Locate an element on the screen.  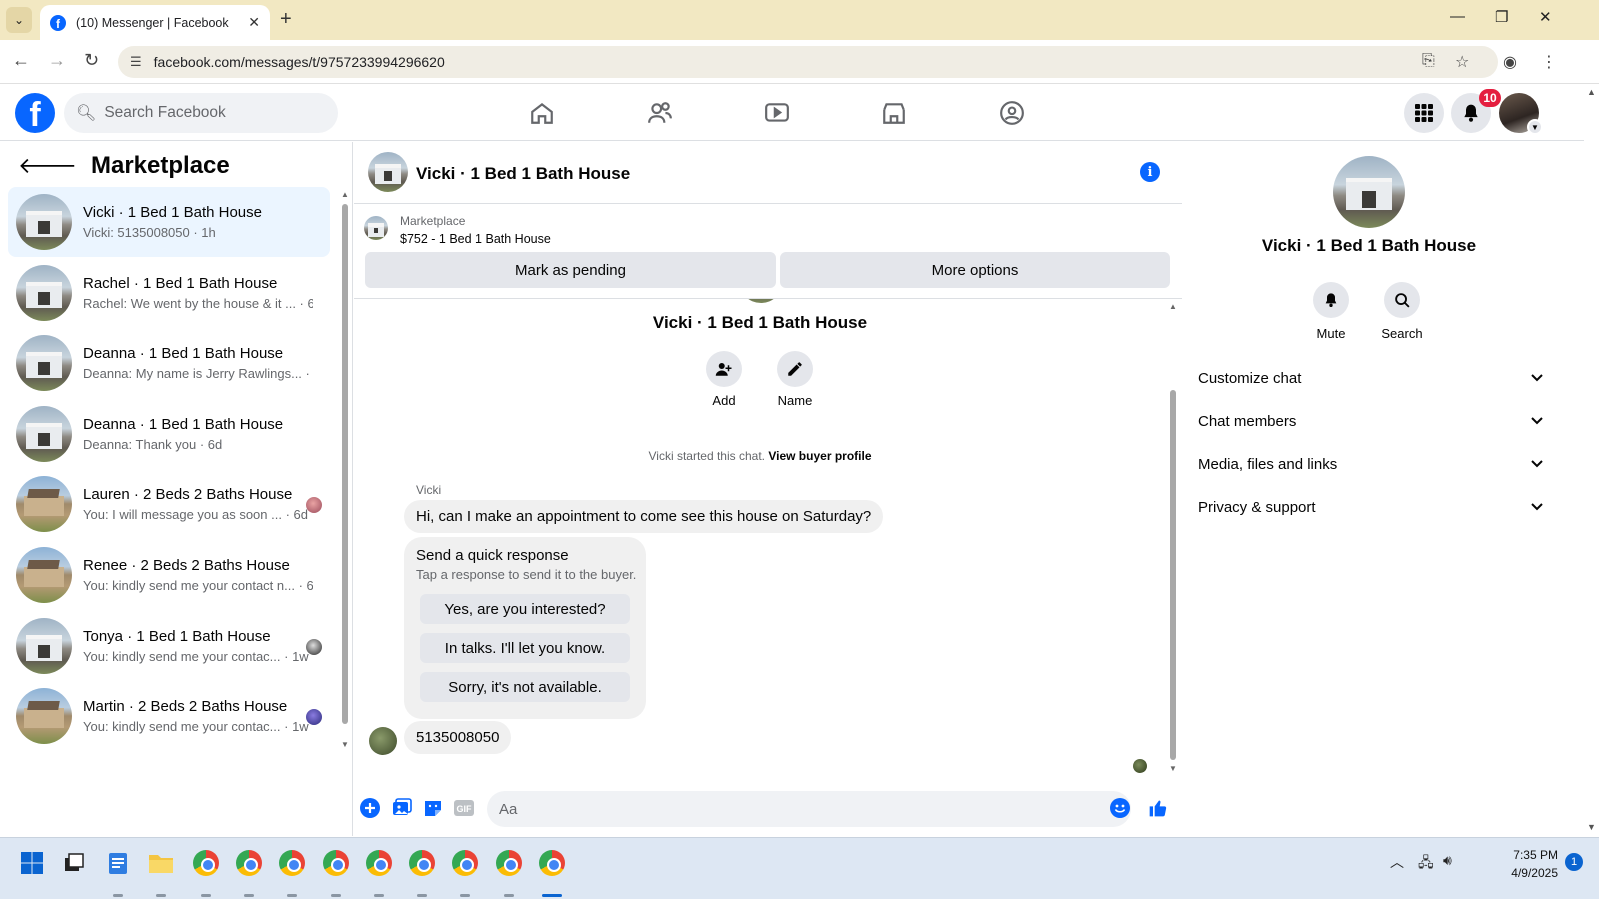
plus-icon is located at coordinates (370, 808).